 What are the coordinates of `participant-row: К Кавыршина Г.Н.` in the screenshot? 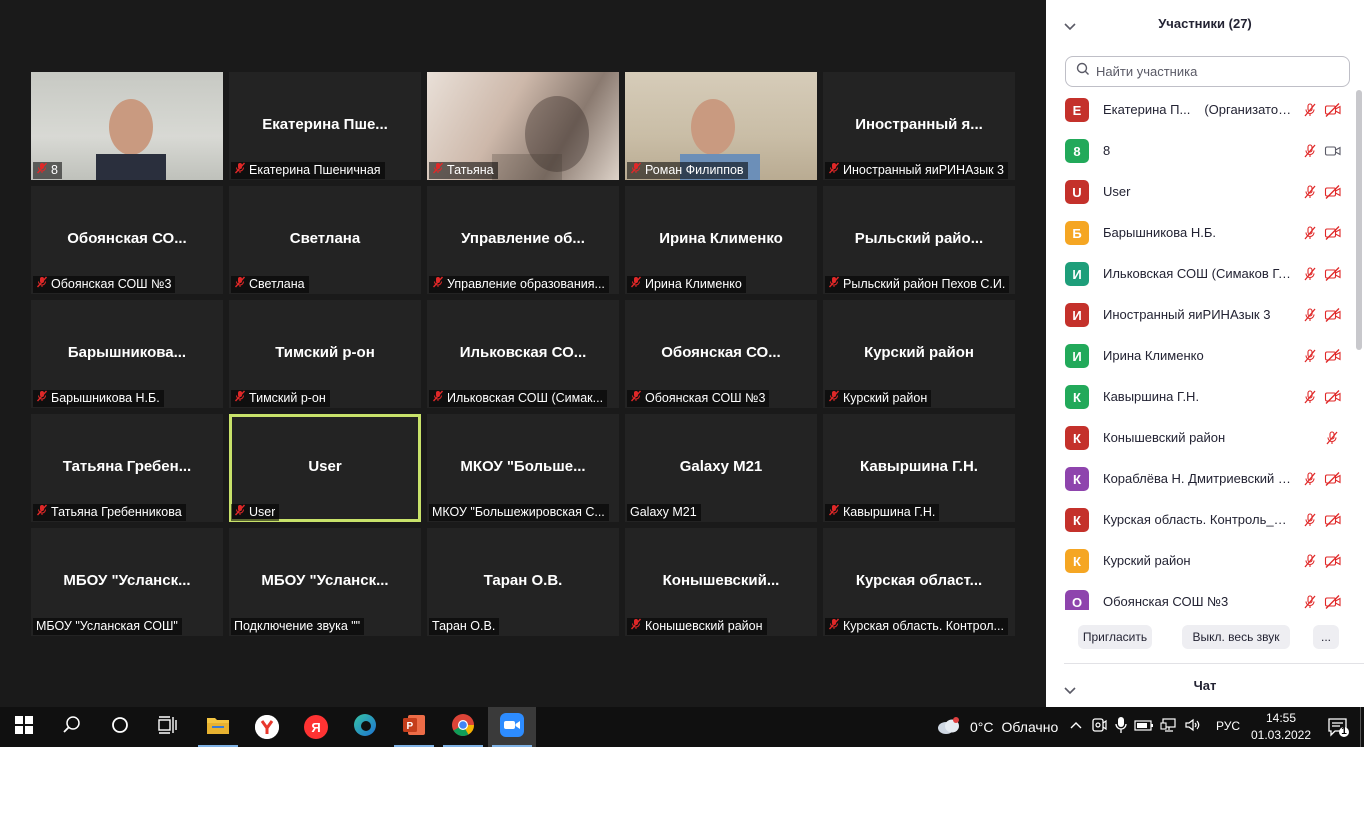 It's located at (1201, 397).